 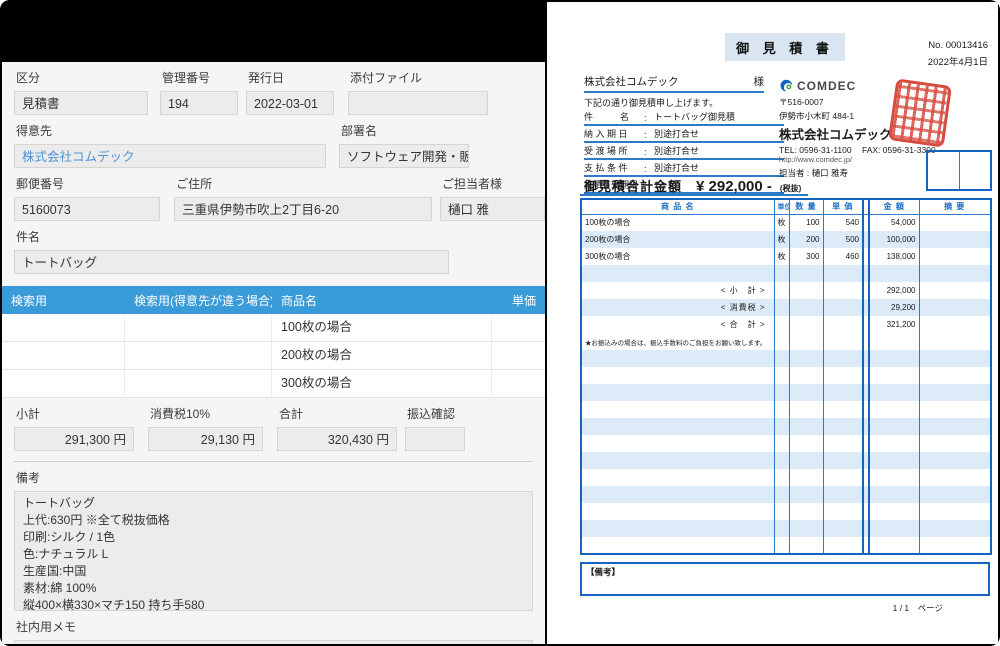 I want to click on transfer-check-label: 振込確認, so click(x=431, y=414).